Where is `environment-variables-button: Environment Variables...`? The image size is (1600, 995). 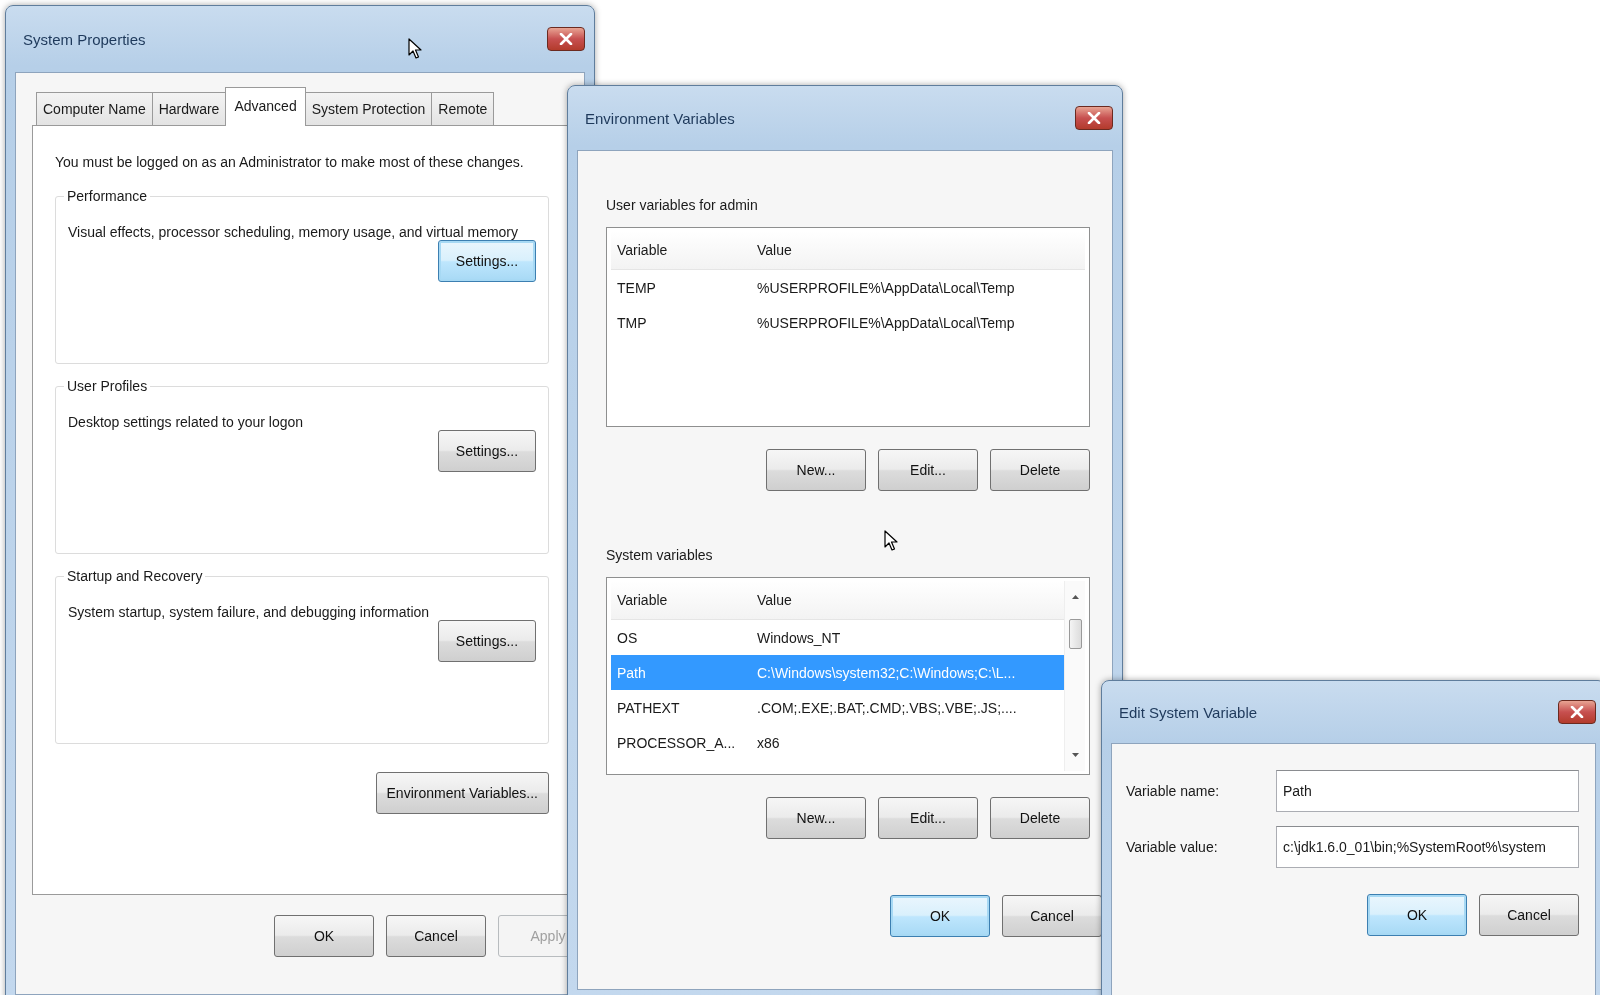 environment-variables-button: Environment Variables... is located at coordinates (462, 793).